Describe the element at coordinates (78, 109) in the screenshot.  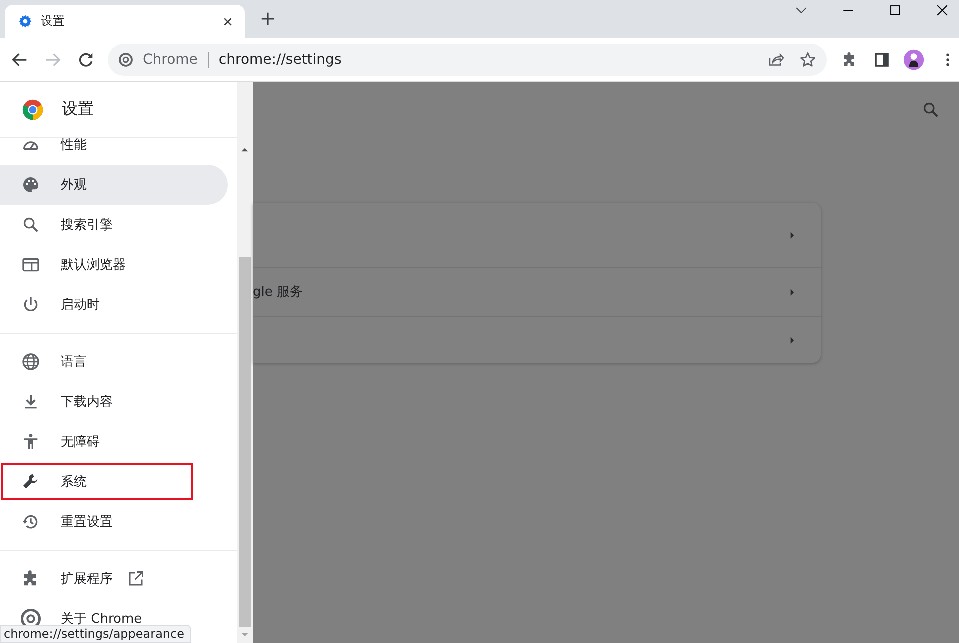
I see `sidebar-title: 设置` at that location.